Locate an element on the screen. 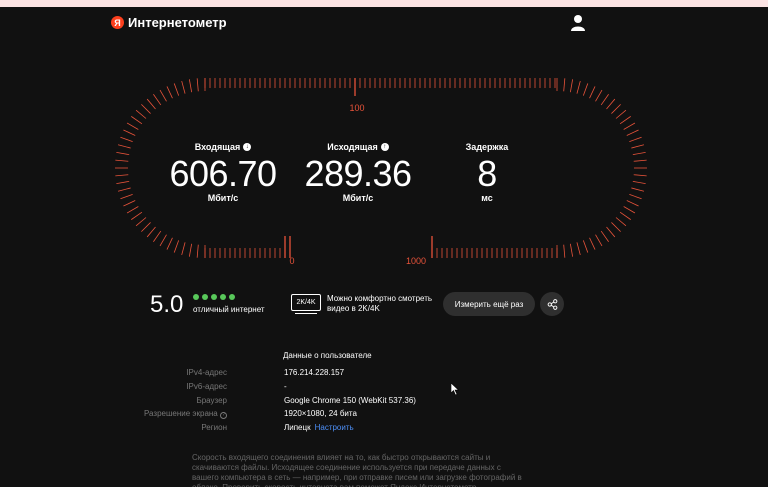  info-key: IPv4-адрес is located at coordinates (206, 372).